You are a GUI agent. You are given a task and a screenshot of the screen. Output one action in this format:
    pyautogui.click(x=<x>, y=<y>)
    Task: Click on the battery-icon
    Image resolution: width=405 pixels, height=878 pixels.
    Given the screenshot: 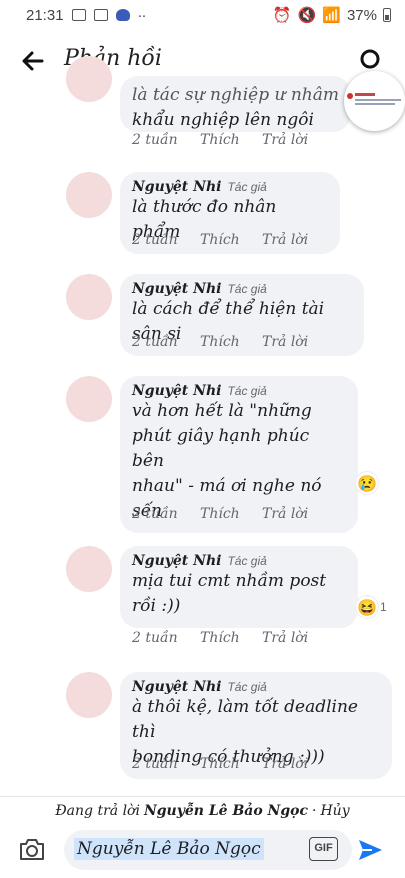 What is the action you would take?
    pyautogui.click(x=387, y=15)
    